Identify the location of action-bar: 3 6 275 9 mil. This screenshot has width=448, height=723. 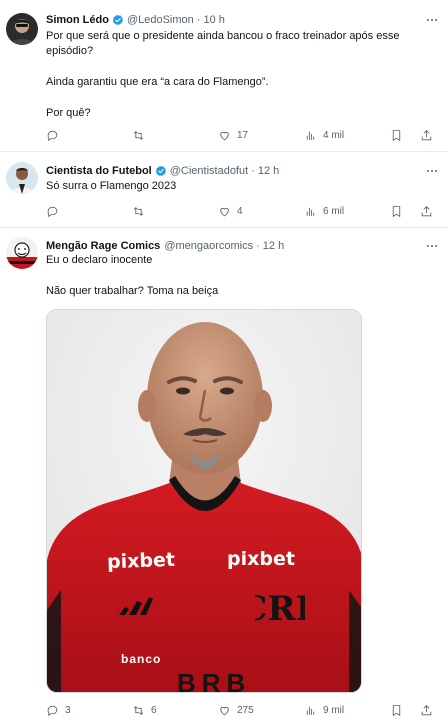
(224, 710).